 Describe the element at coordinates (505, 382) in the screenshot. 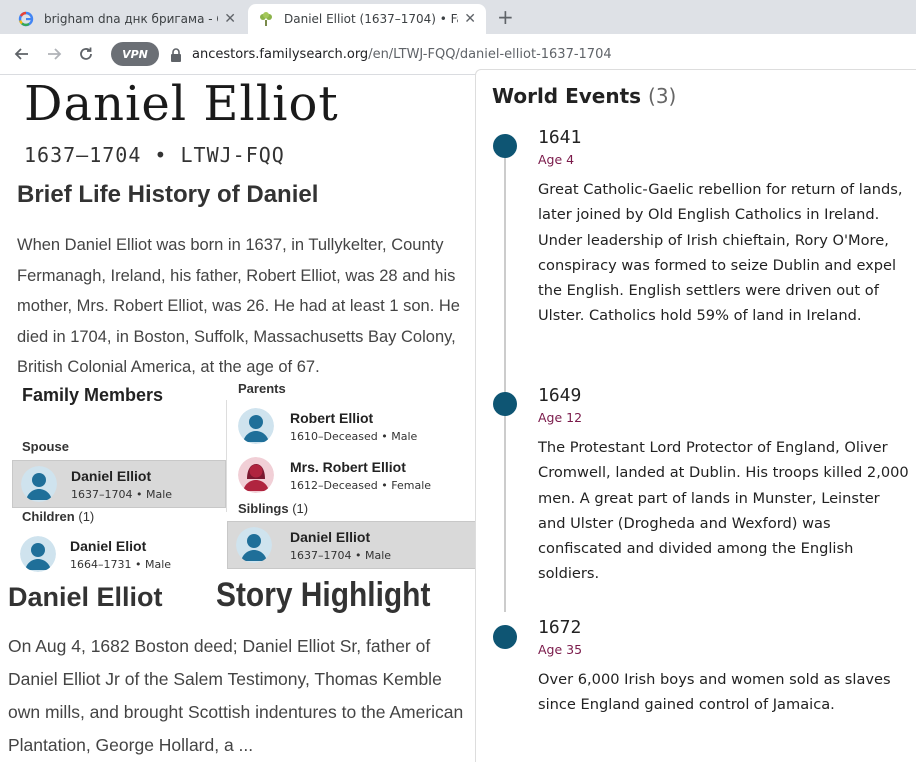

I see `timeline-line` at that location.